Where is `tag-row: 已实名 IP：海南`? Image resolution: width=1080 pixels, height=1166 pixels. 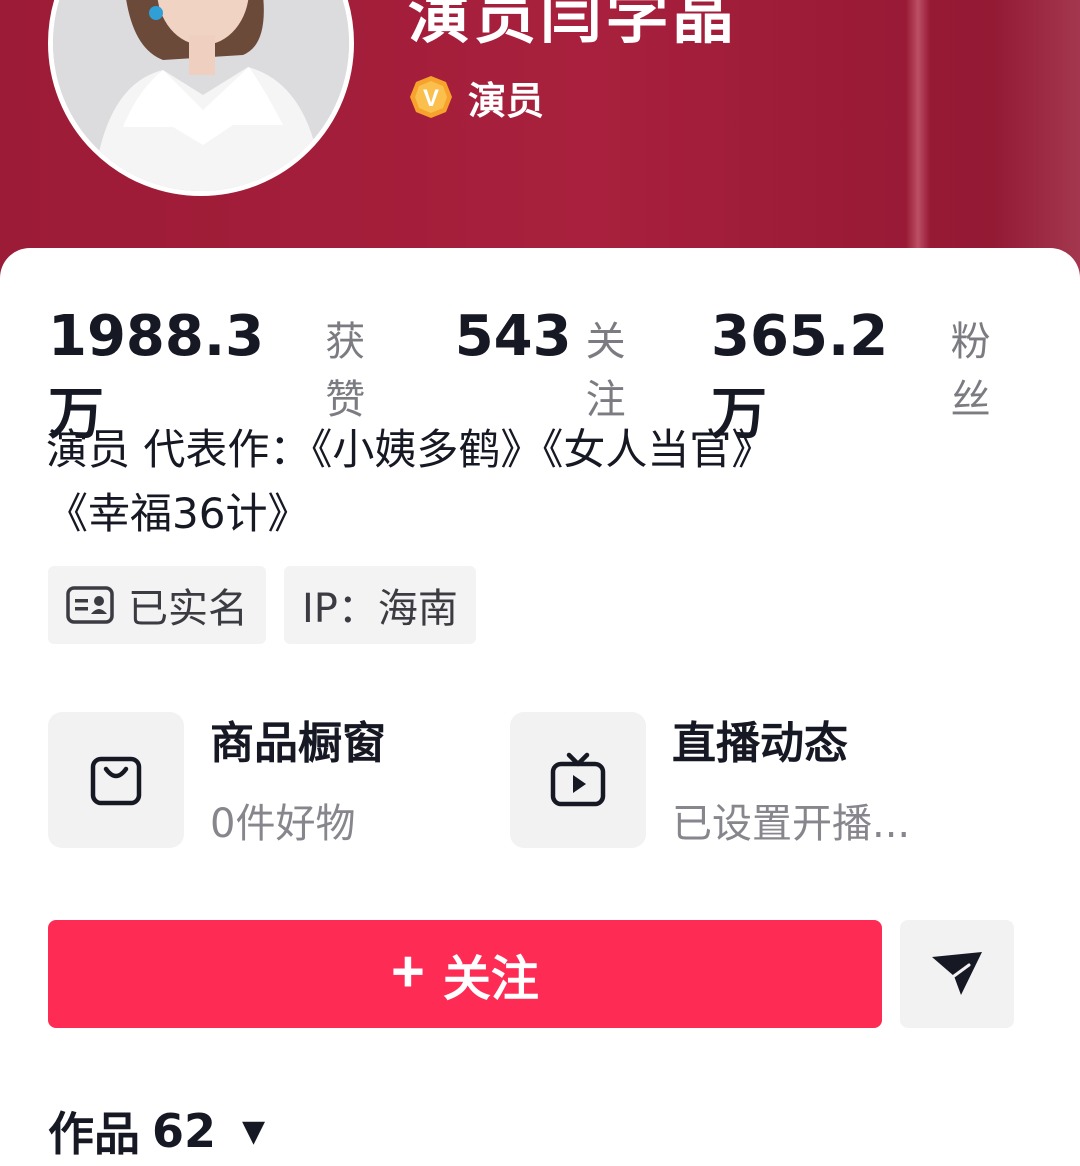
tag-row: 已实名 IP：海南 is located at coordinates (262, 605).